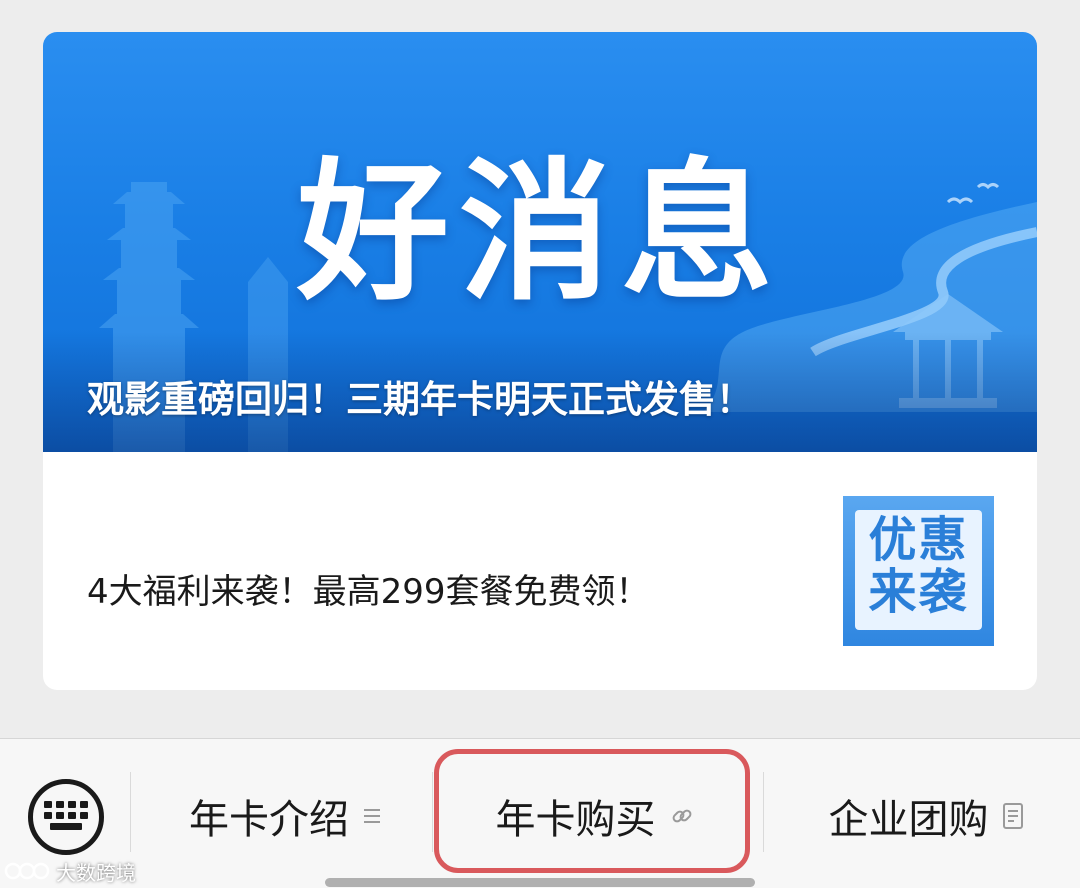 This screenshot has height=888, width=1080. I want to click on watermark-logo-icon, so click(27, 871).